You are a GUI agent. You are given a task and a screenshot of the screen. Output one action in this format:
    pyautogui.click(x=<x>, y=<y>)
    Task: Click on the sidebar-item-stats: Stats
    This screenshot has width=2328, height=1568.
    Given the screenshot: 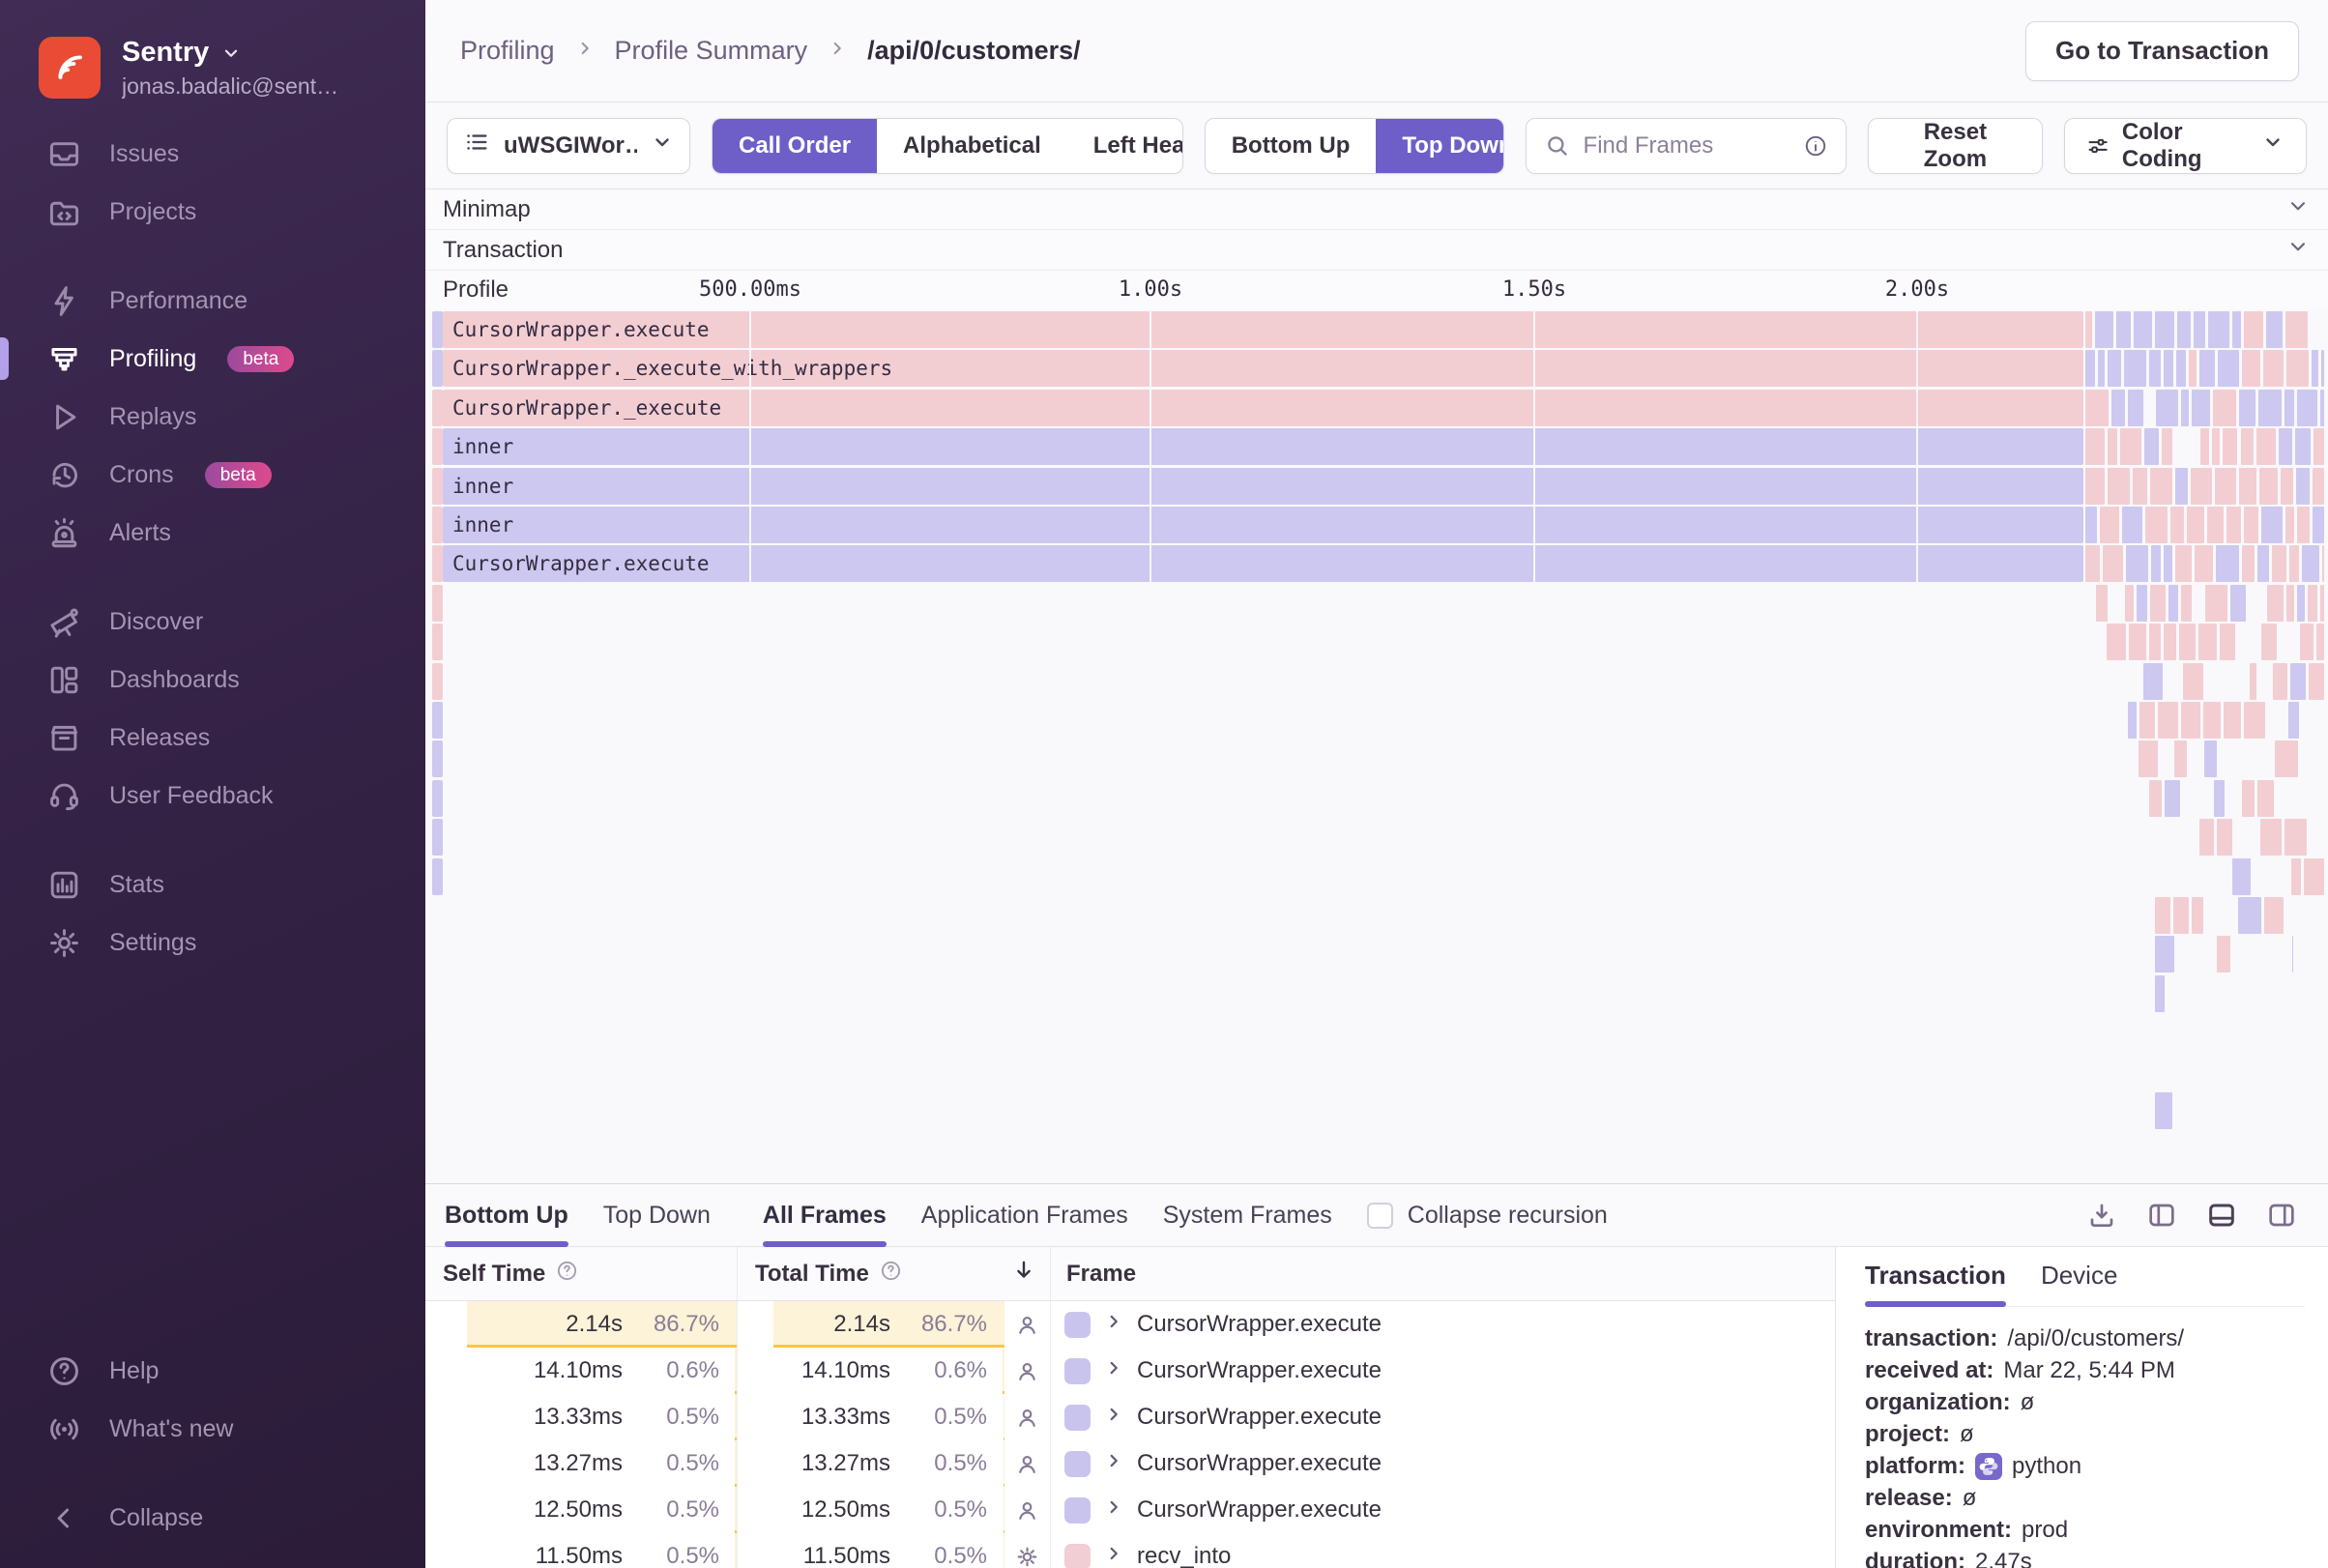 What is the action you would take?
    pyautogui.click(x=213, y=885)
    